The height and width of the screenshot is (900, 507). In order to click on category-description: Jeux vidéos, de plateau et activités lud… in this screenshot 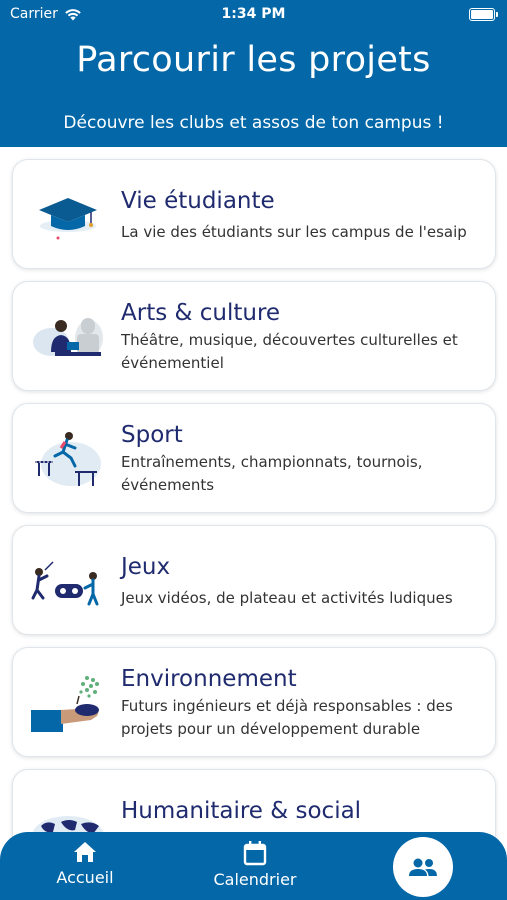, I will do `click(287, 598)`.